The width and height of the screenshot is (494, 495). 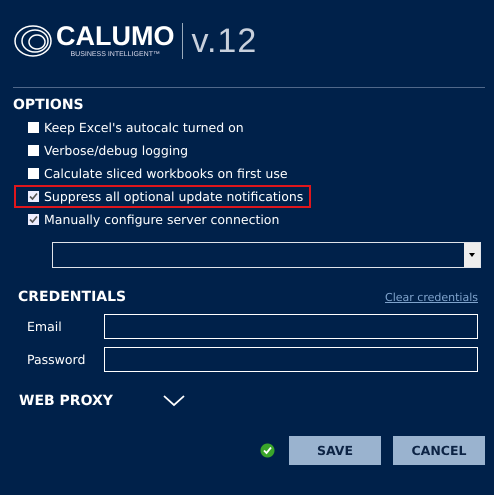 I want to click on option-label: Suppress all optional update notifications, so click(x=174, y=196).